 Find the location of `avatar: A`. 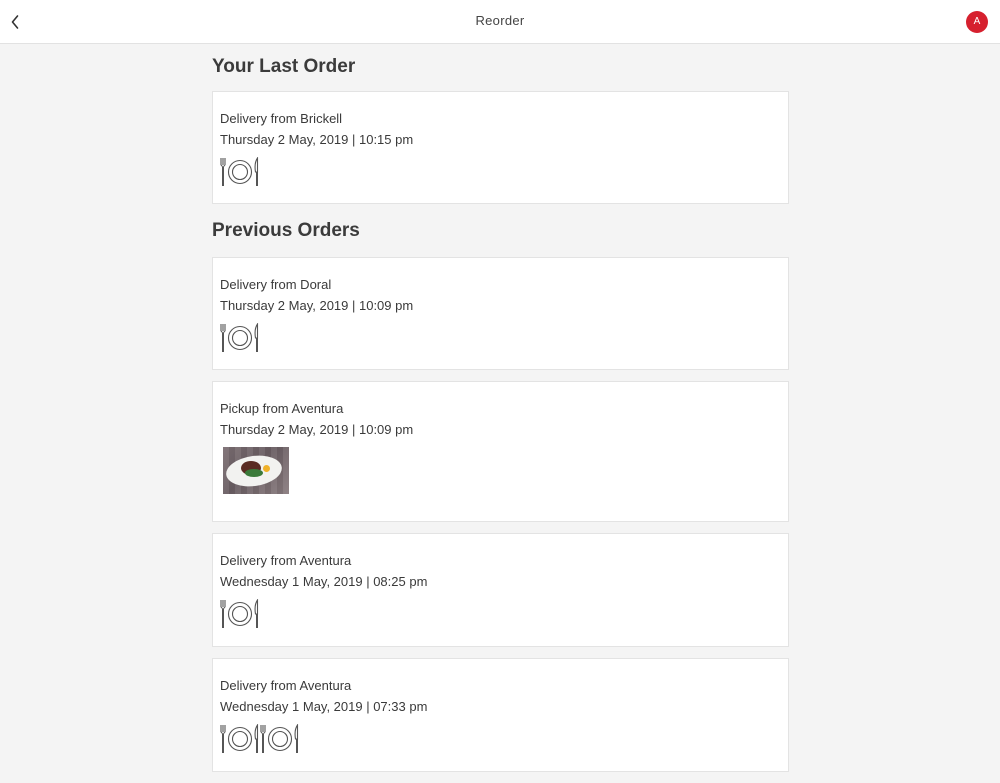

avatar: A is located at coordinates (977, 22).